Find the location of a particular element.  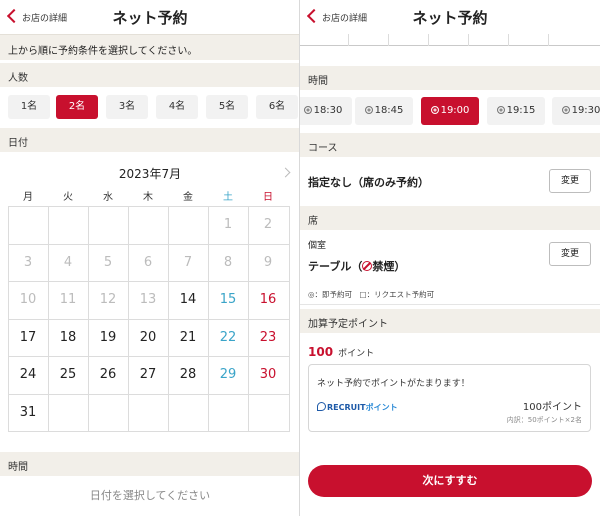

time-option-1845: 18:45 is located at coordinates (384, 111).